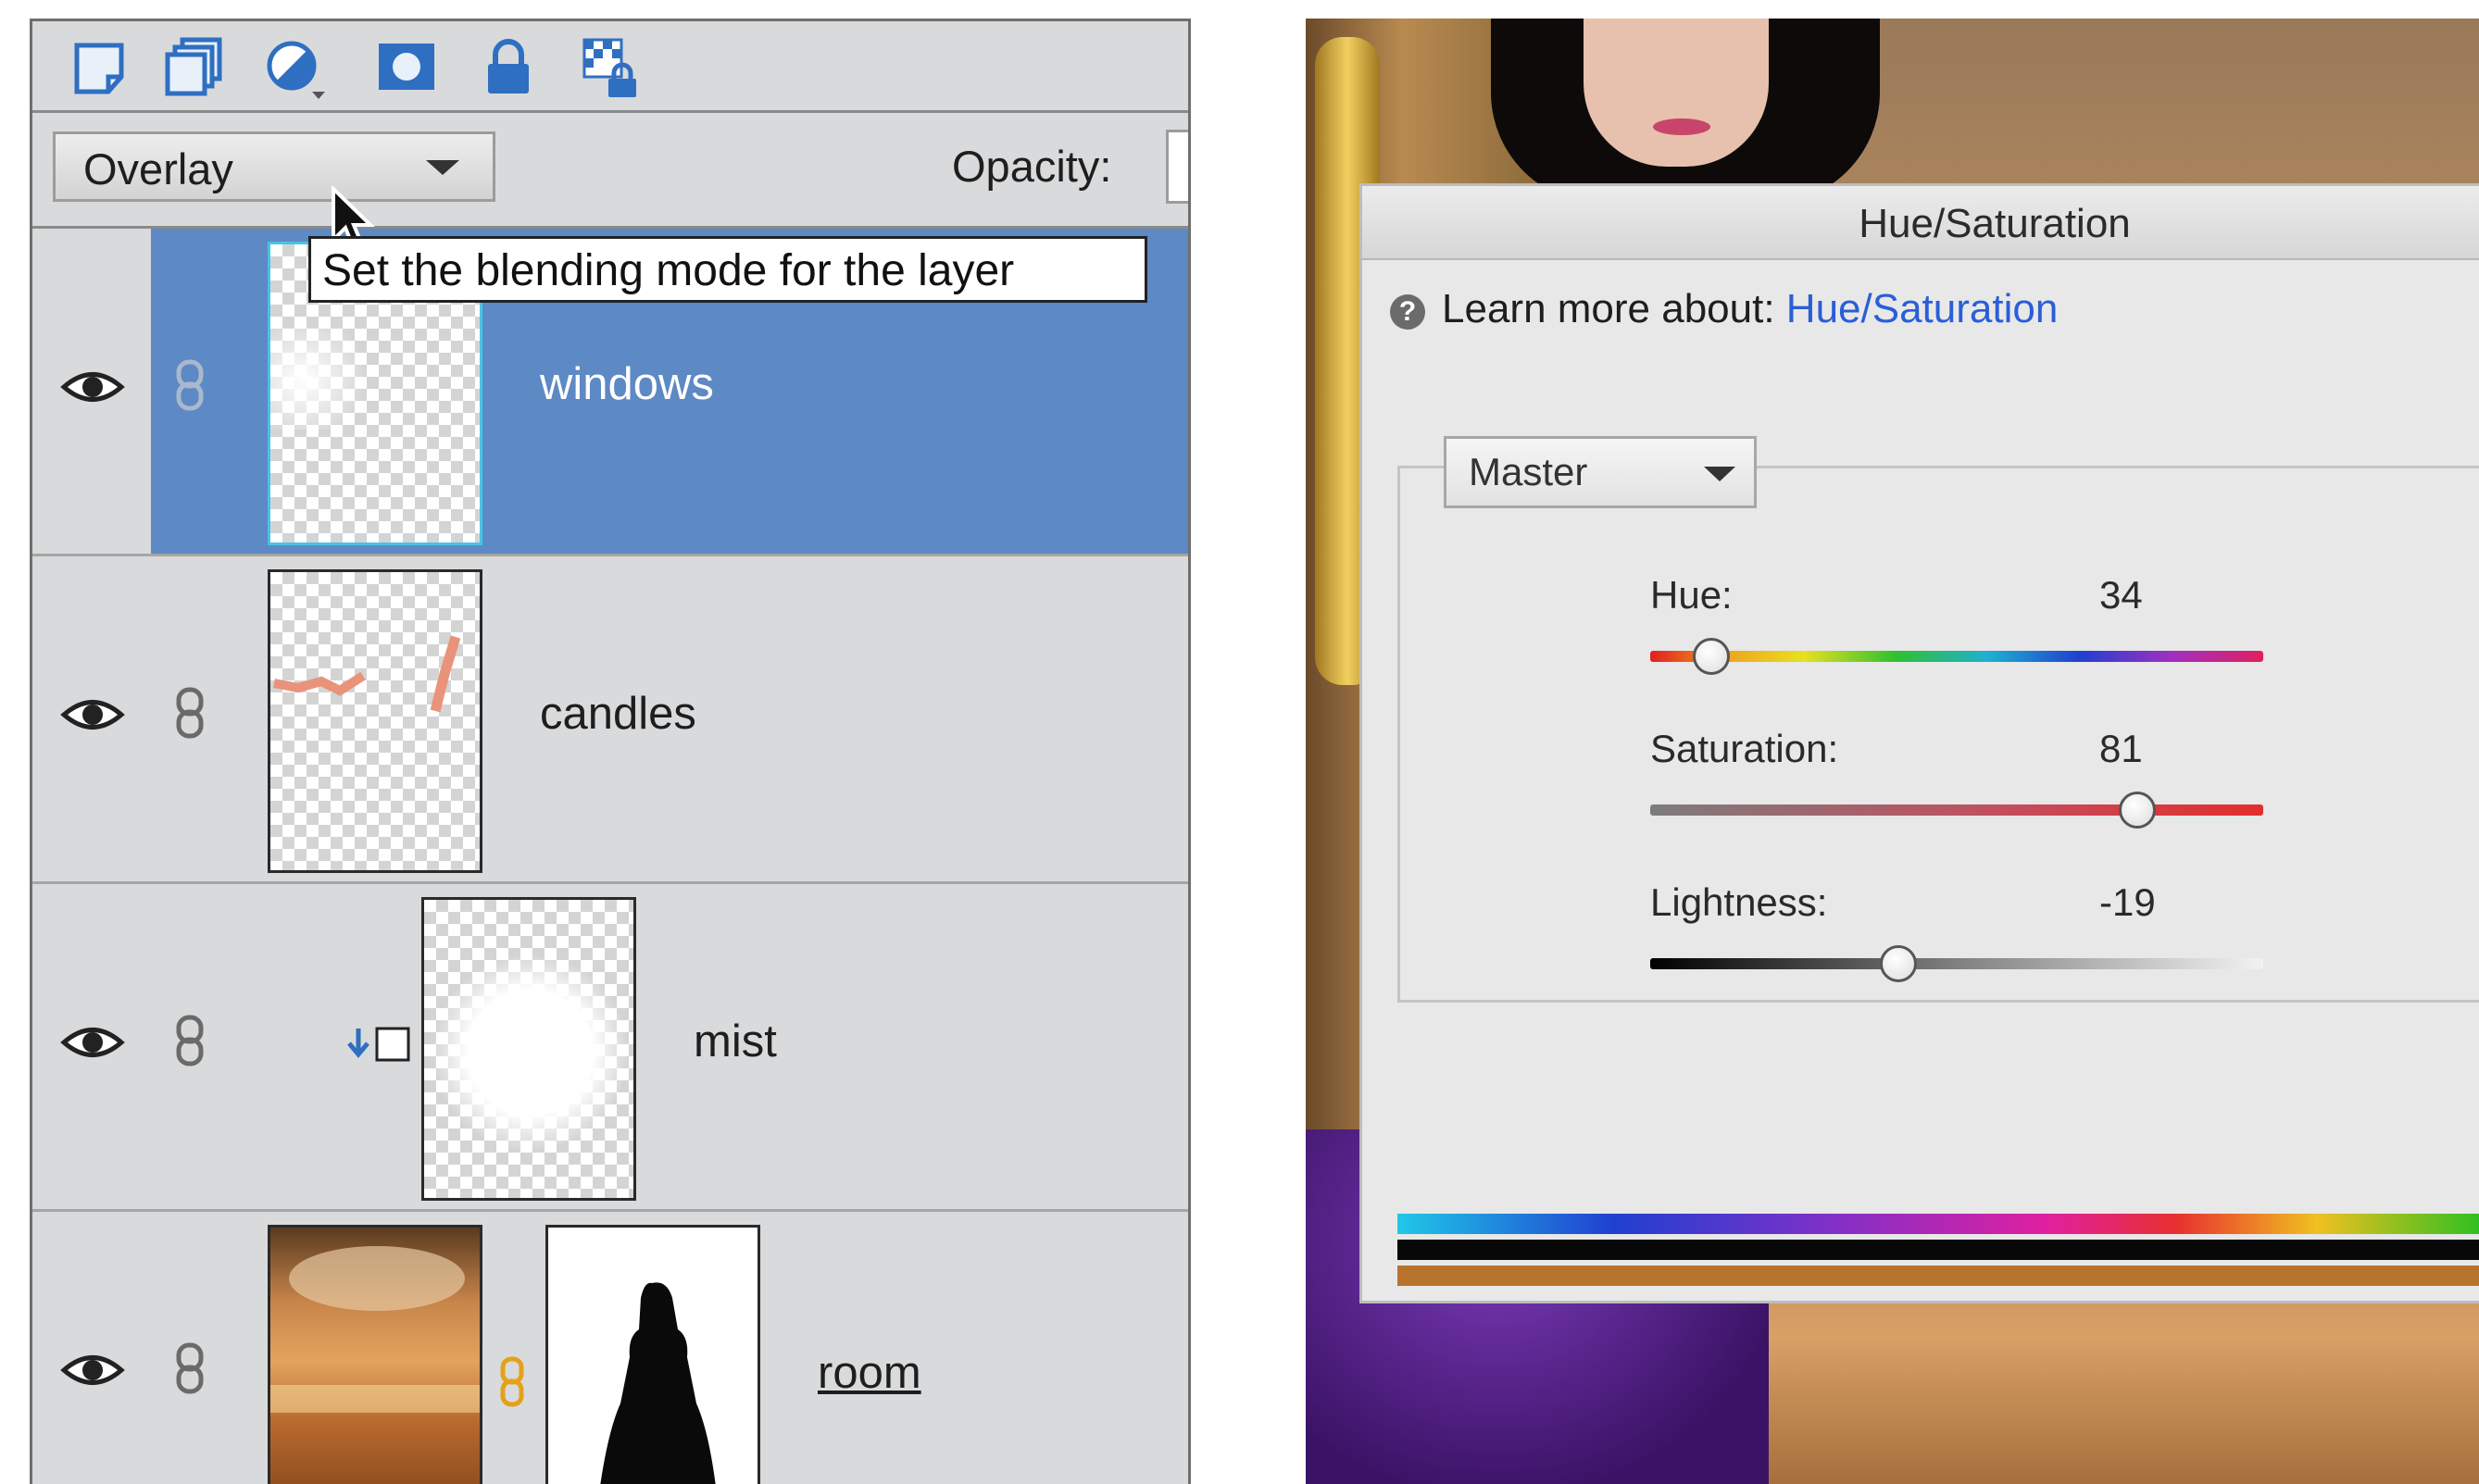 The width and height of the screenshot is (2479, 1484). I want to click on dialog-titlebar: Hue/Saturation, so click(1920, 223).